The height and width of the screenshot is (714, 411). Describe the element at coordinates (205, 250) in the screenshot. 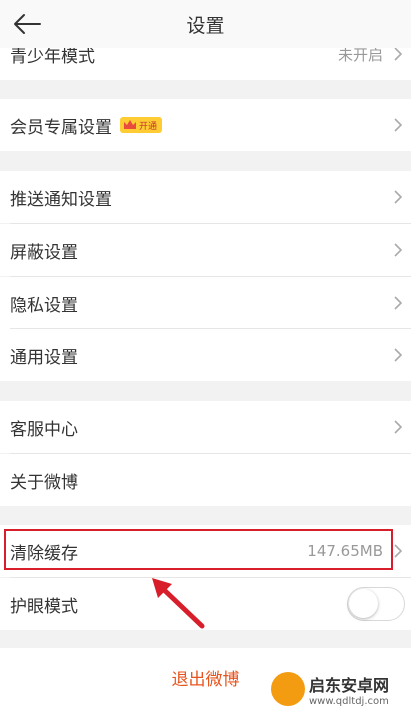

I see `settings-row-block: 屏蔽设置` at that location.